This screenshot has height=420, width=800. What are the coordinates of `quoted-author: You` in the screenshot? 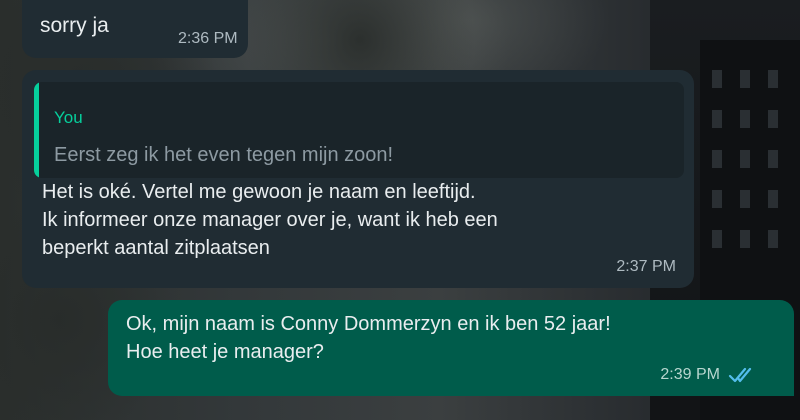 It's located at (68, 117).